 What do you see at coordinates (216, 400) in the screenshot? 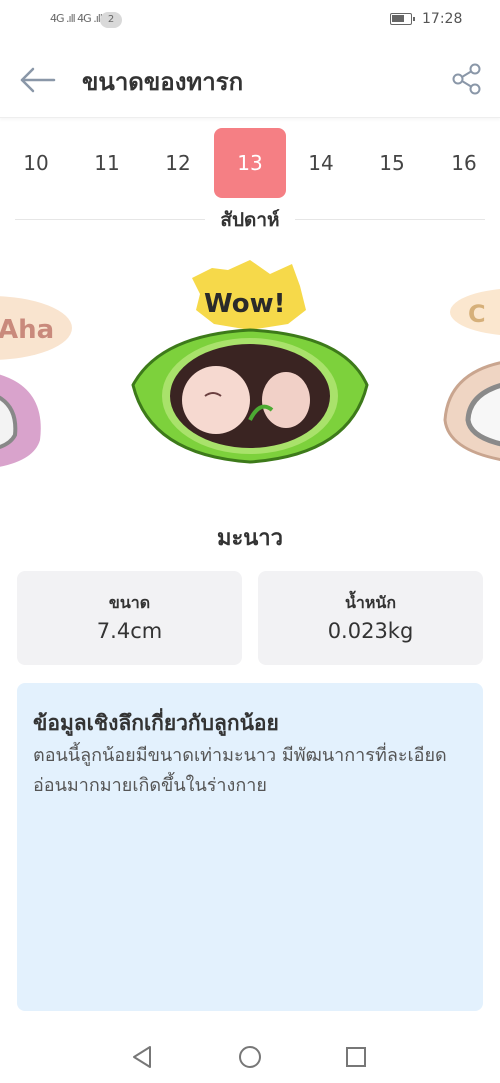
I see `baby-head` at bounding box center [216, 400].